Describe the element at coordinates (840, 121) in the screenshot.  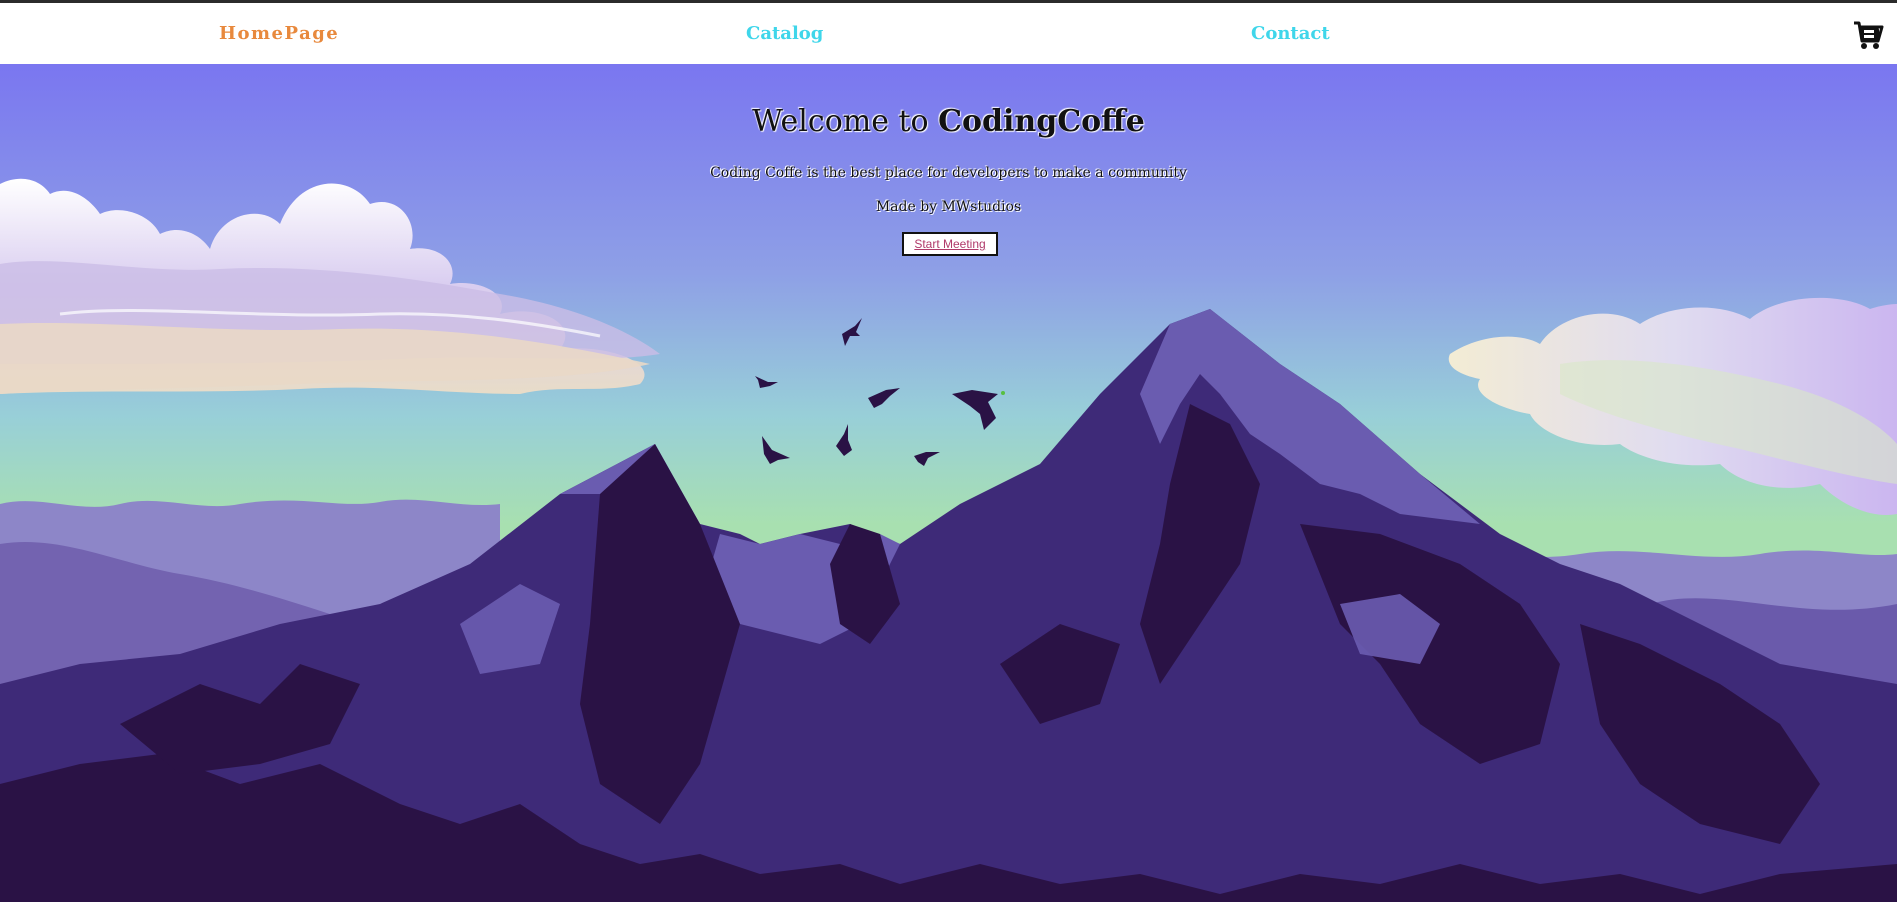
I see `title-prefix: Welcome to` at that location.